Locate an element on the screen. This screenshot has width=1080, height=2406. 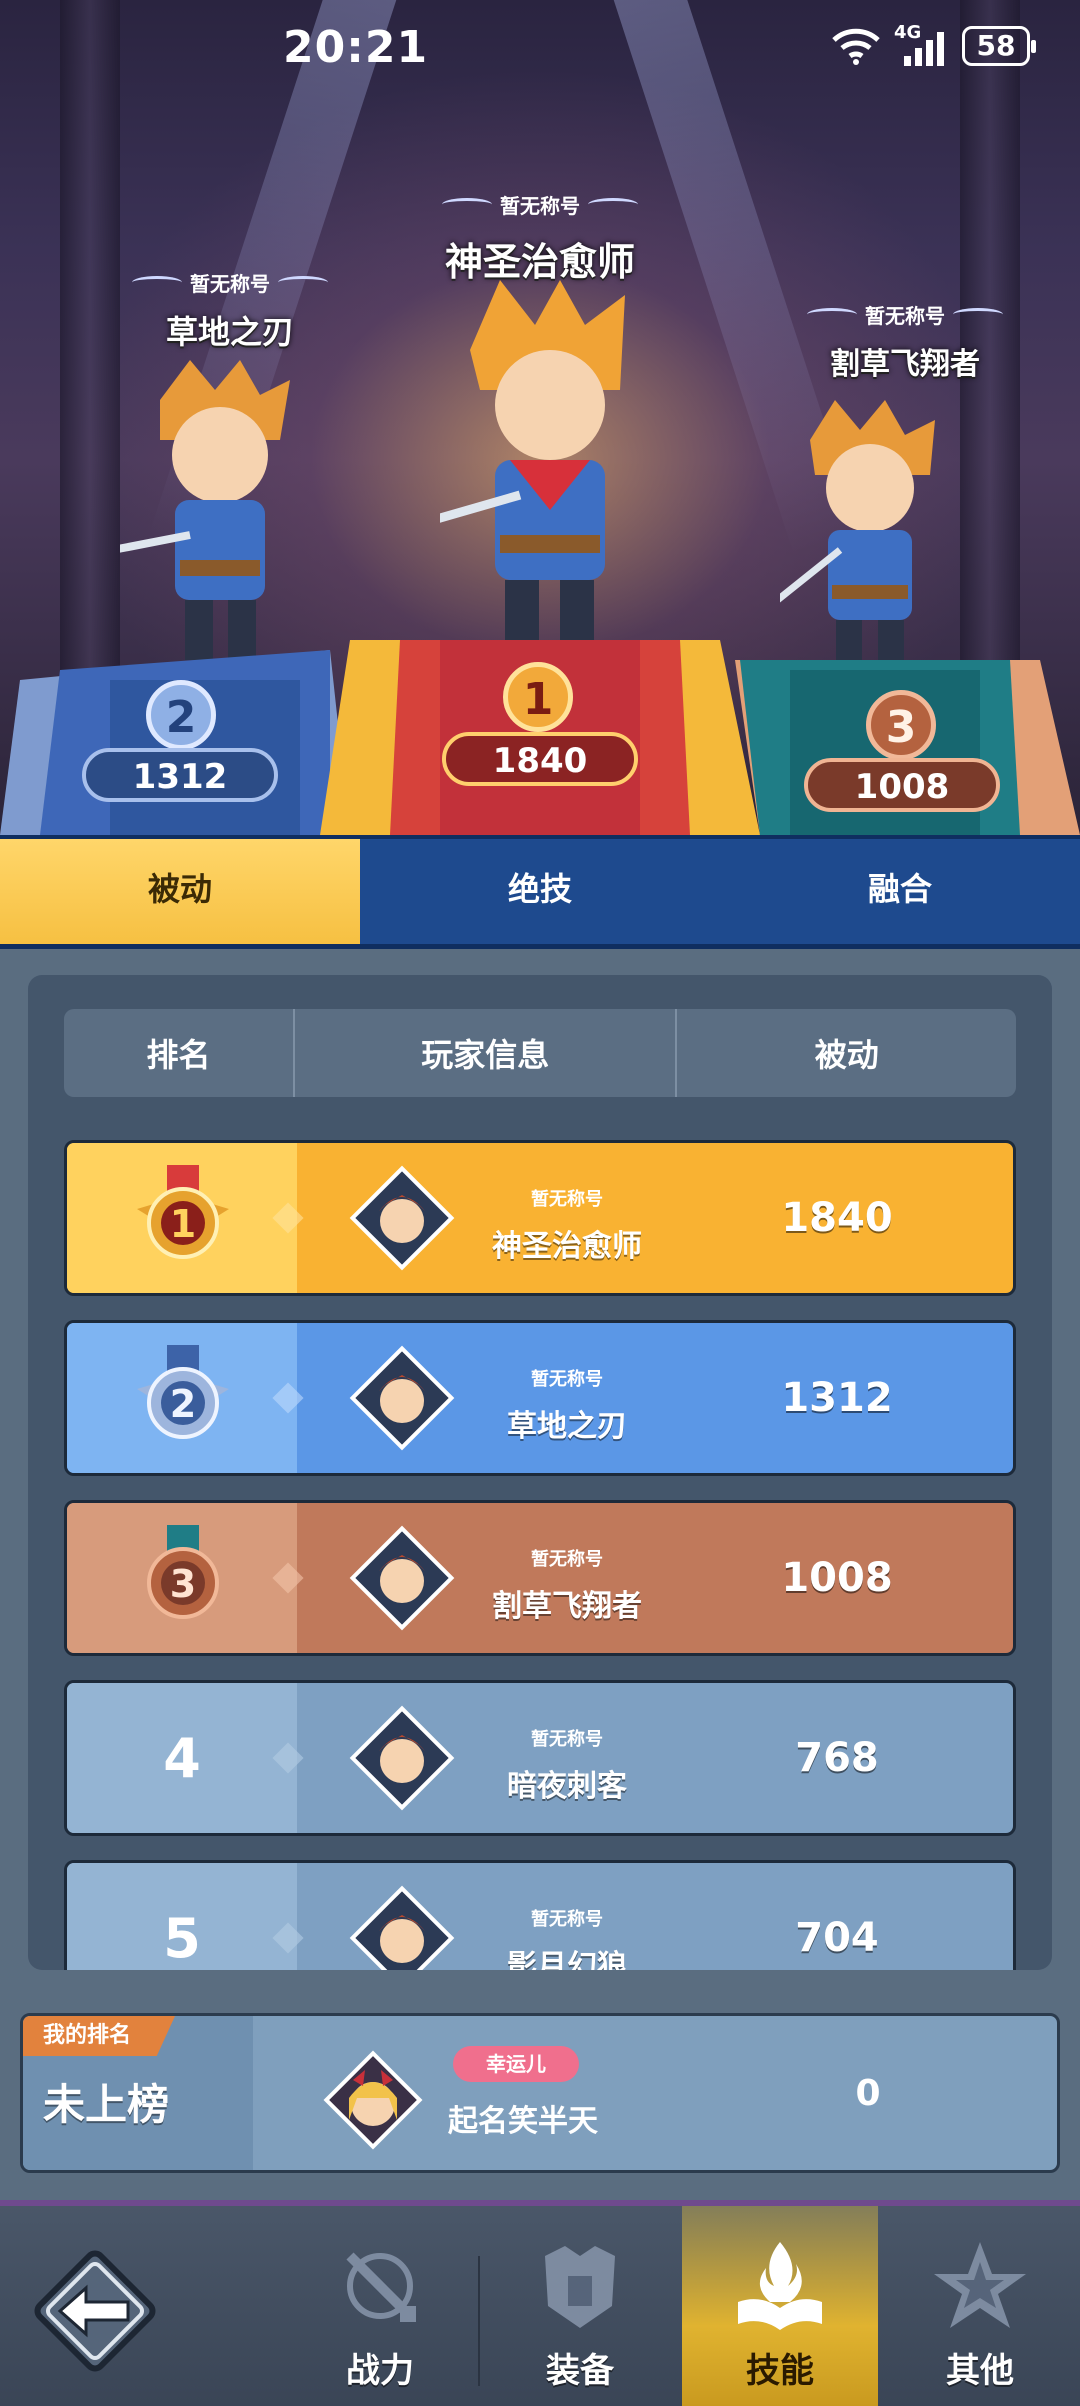
hero-name: 草地之刃 is located at coordinates (229, 332).